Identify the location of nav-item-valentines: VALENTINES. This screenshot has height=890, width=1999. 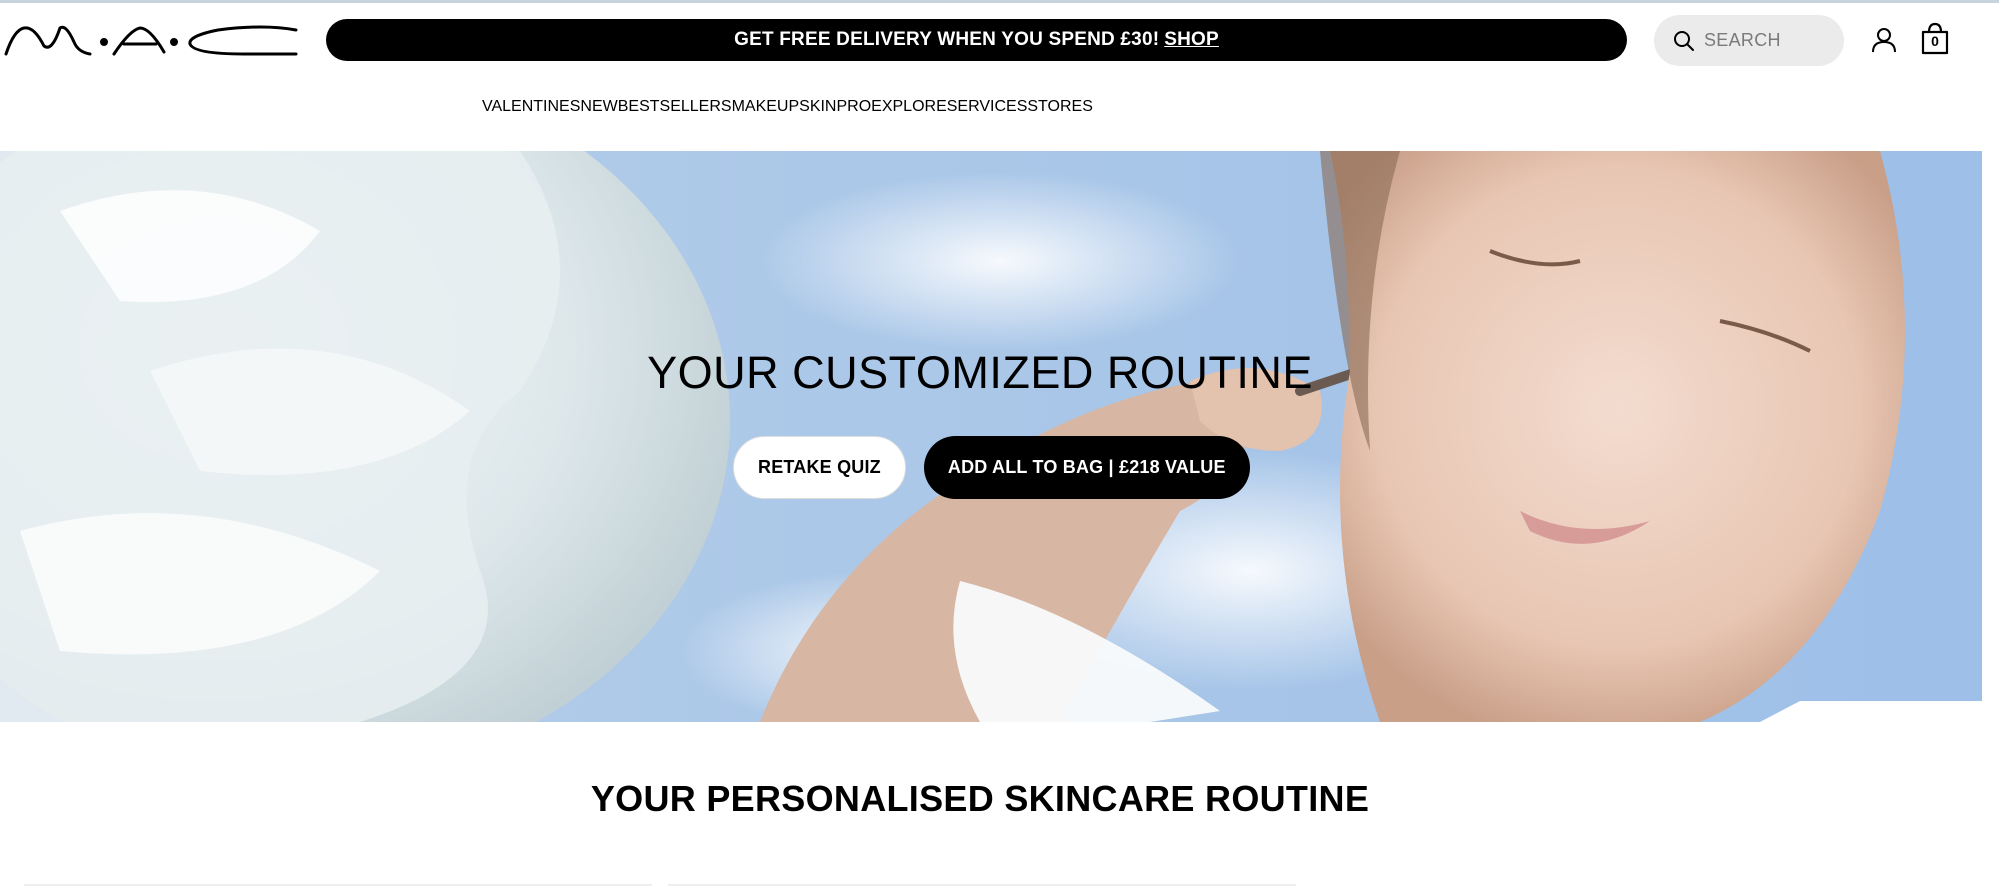
(531, 107).